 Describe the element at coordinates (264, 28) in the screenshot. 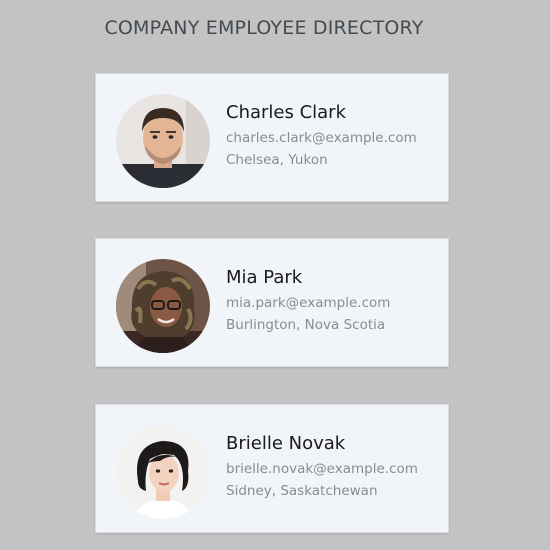

I see `page-title: COMPANY EMPLOYEE DIRECTORY` at that location.